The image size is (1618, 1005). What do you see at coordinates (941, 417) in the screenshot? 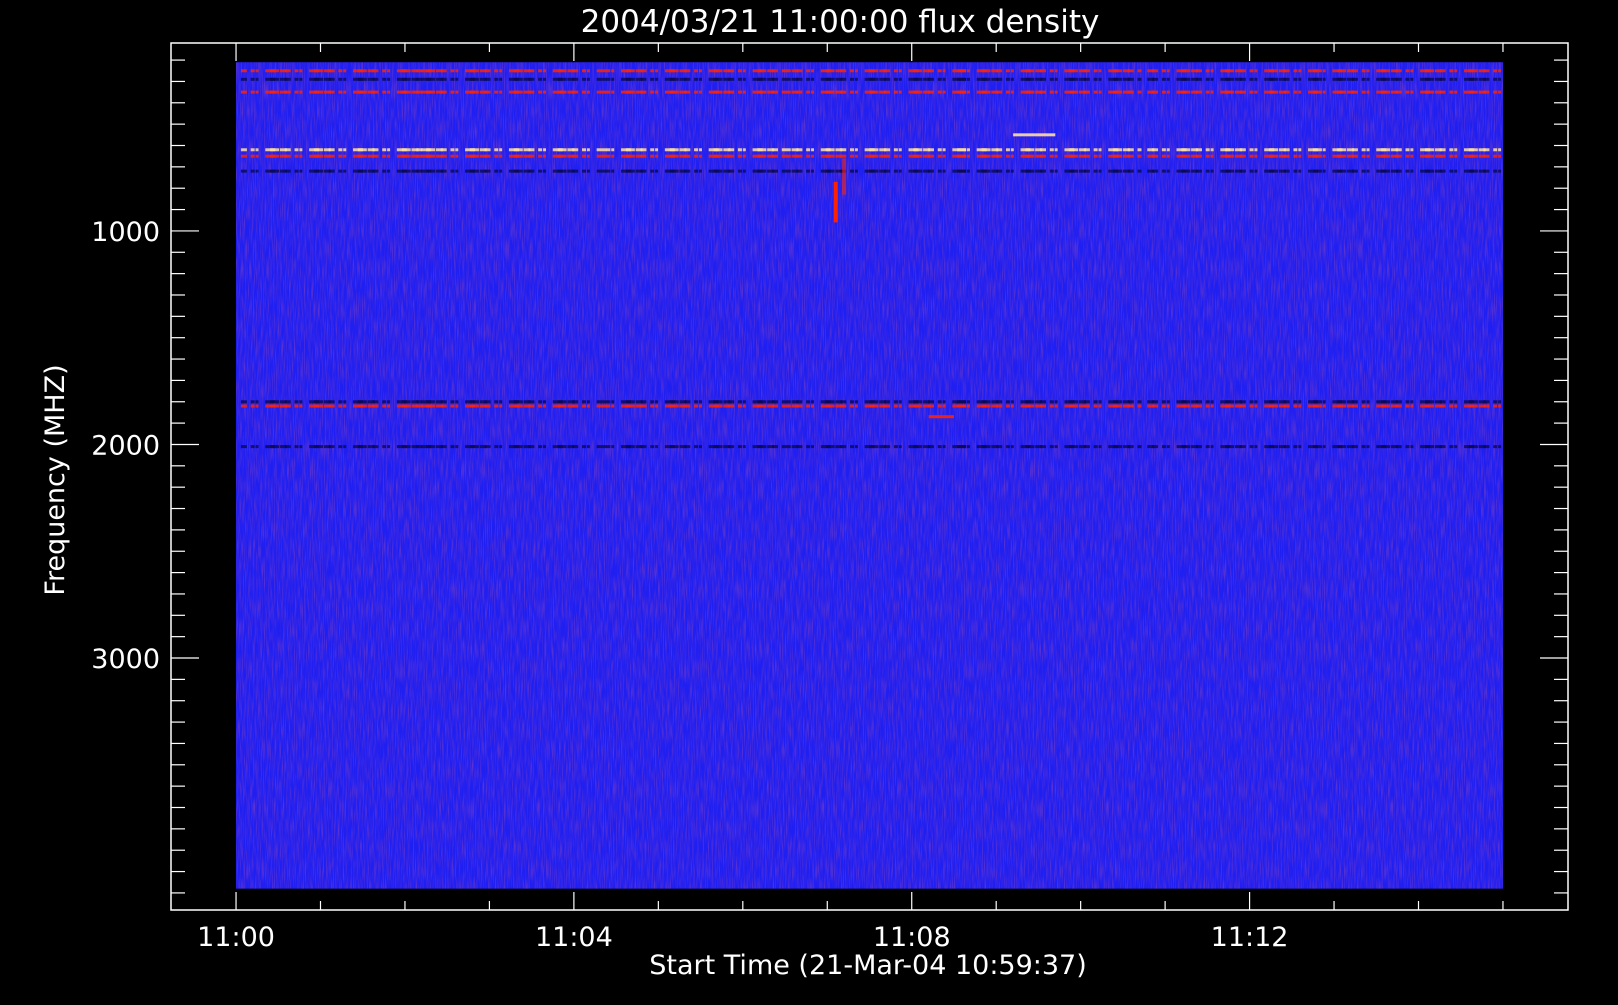
I see `patch-mark` at bounding box center [941, 417].